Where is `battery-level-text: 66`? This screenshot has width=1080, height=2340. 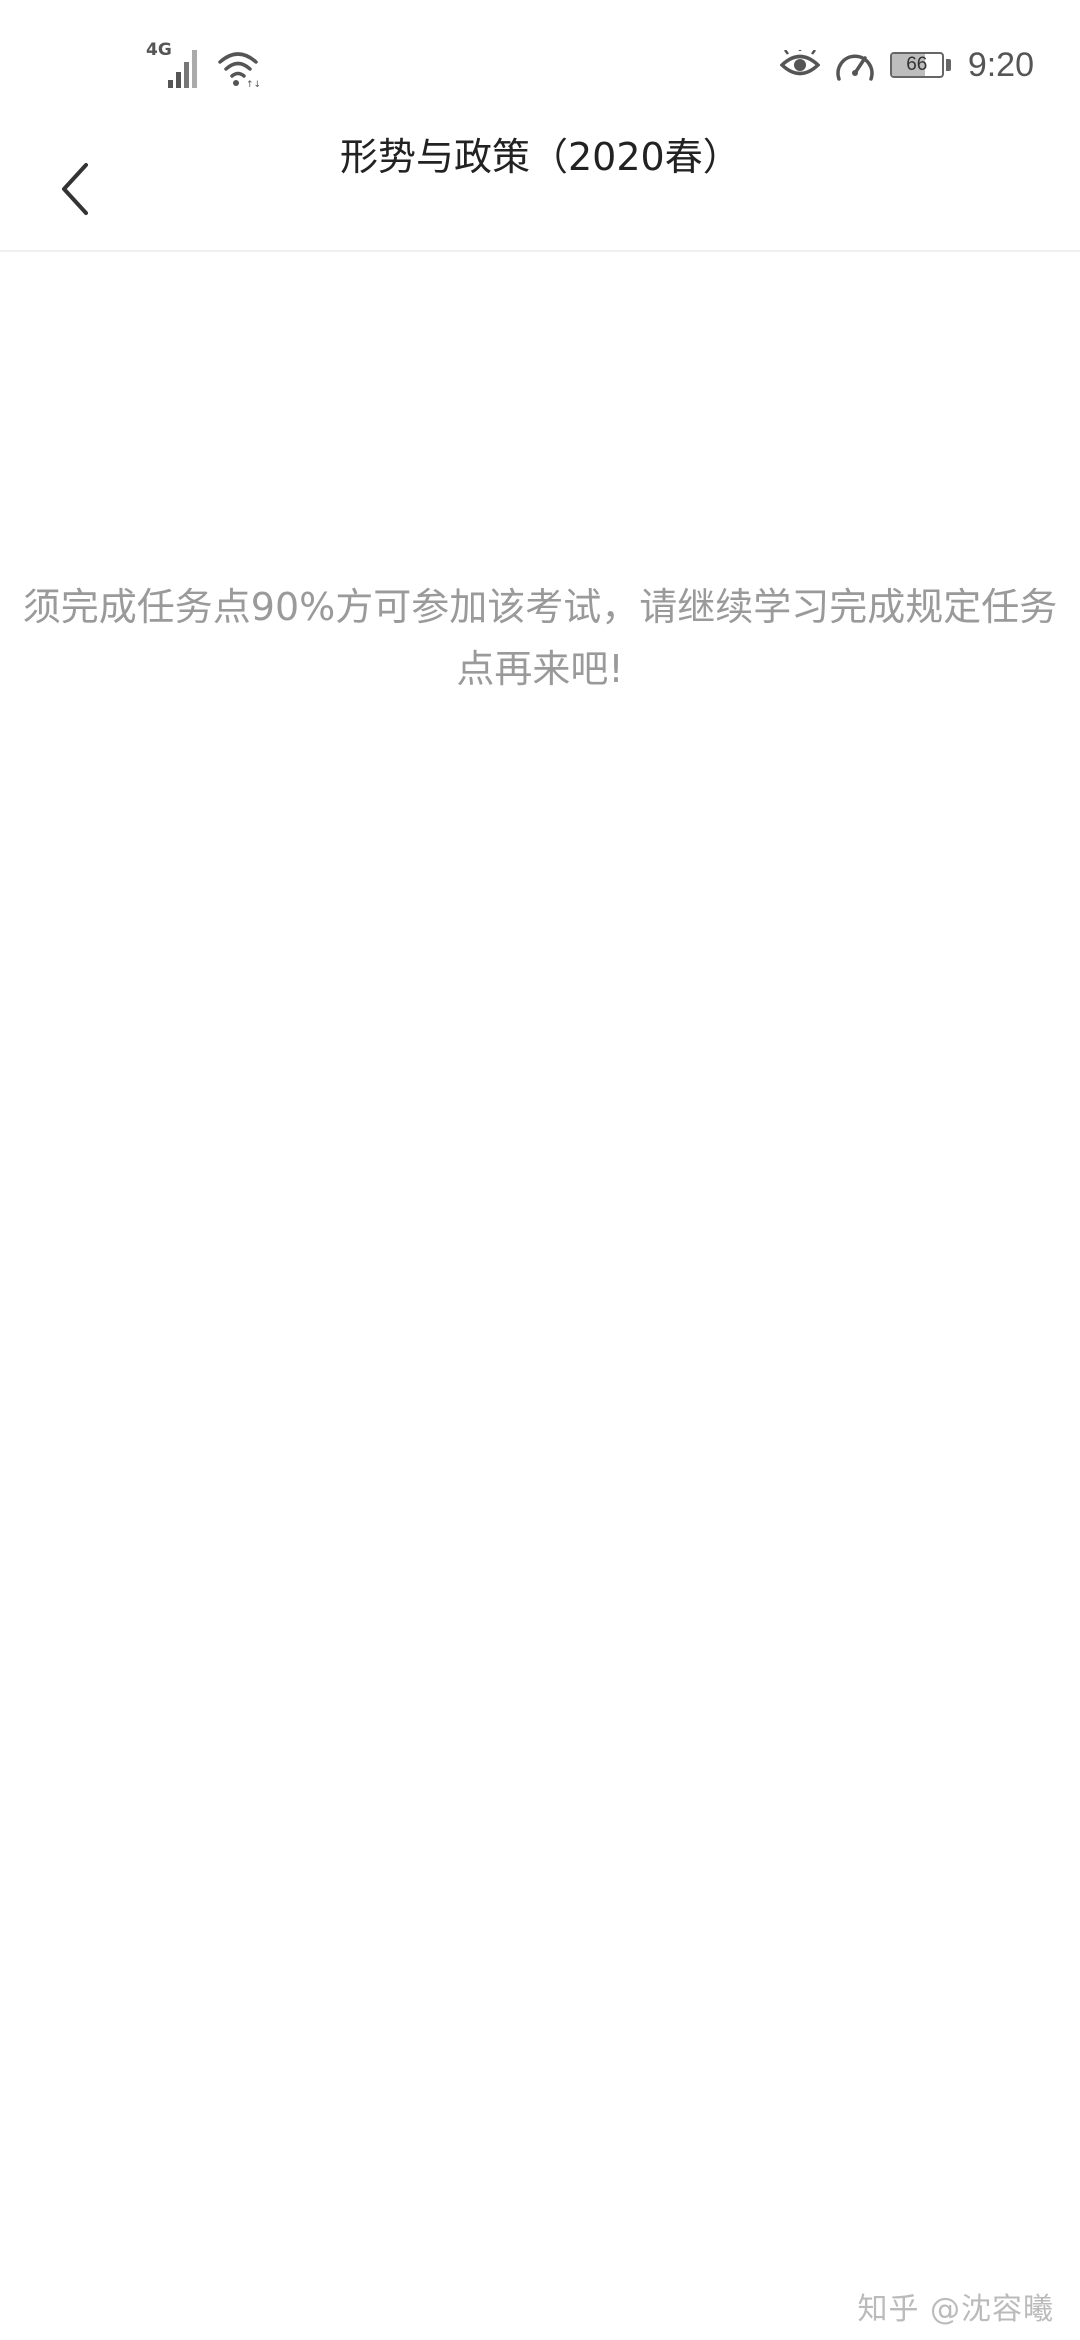 battery-level-text: 66 is located at coordinates (917, 64).